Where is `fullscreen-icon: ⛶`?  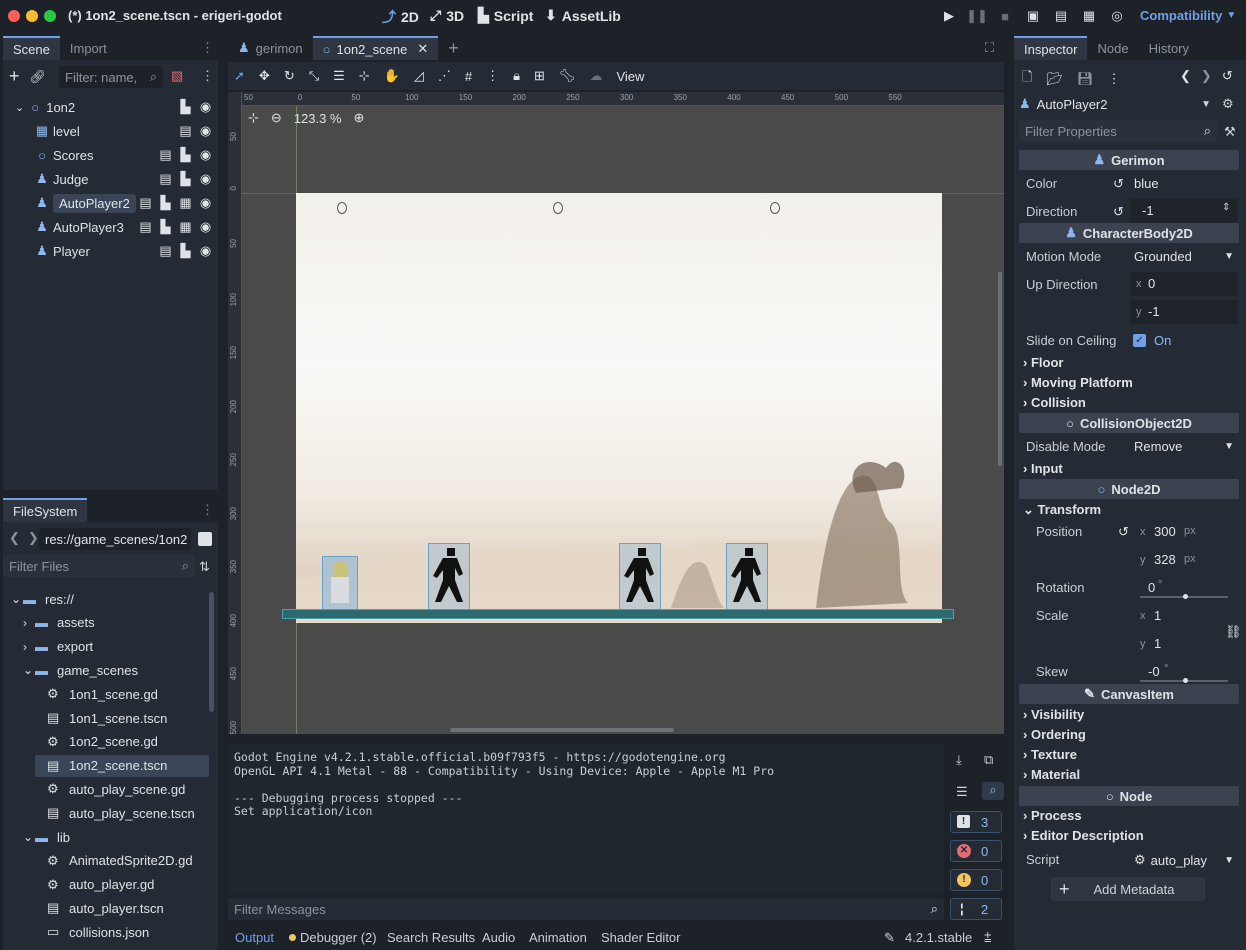
fullscreen-icon: ⛶ is located at coordinates (989, 48).